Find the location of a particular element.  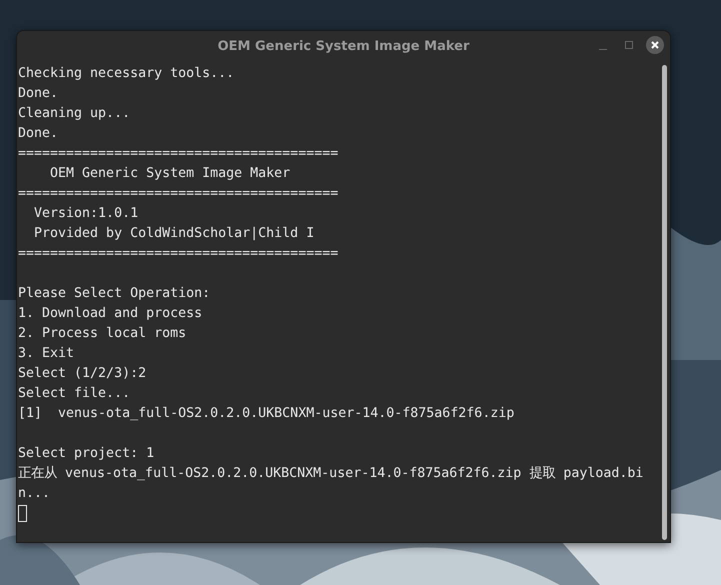

terminal-line: Provided by ColdWindScholar|Child I is located at coordinates (173, 234).